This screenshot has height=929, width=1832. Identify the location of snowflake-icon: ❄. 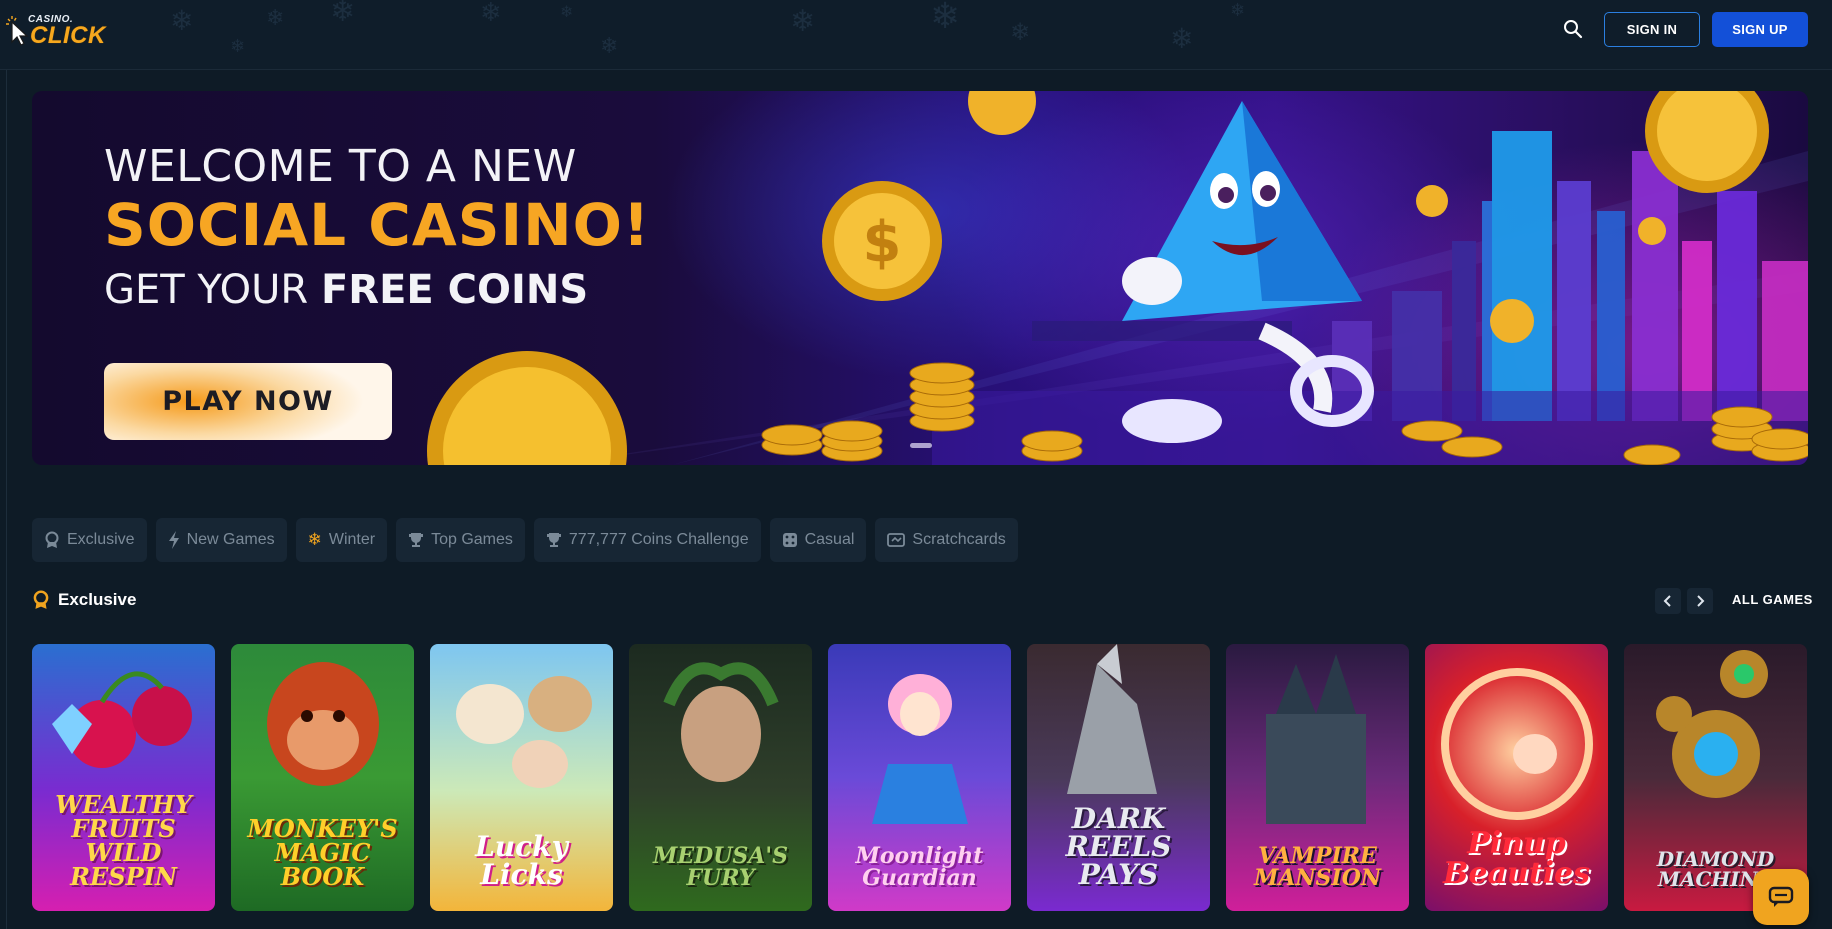
(314, 540).